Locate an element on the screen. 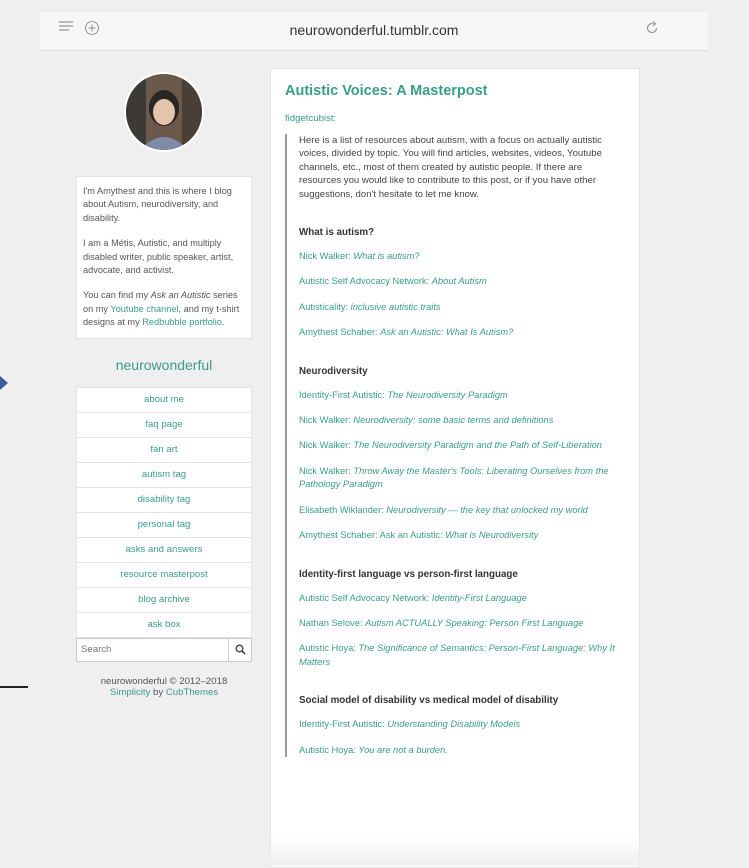 Image resolution: width=749 pixels, height=868 pixels. nav-faq-page: faq page is located at coordinates (164, 424).